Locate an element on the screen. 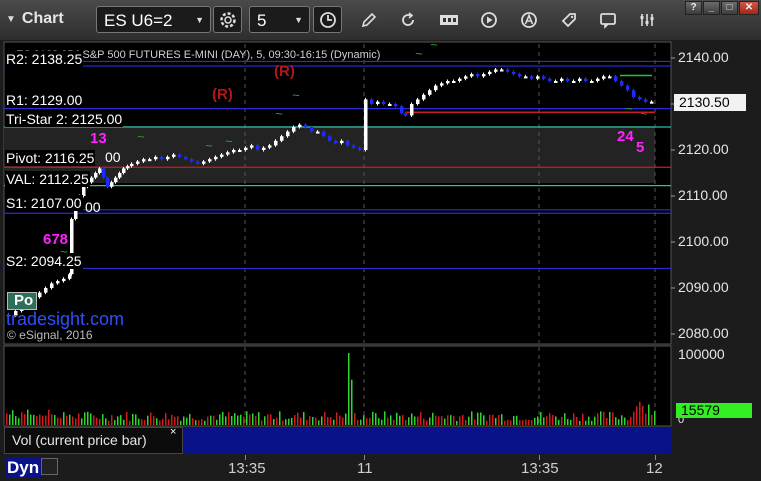 The image size is (761, 481). auto-button is located at coordinates (529, 20).